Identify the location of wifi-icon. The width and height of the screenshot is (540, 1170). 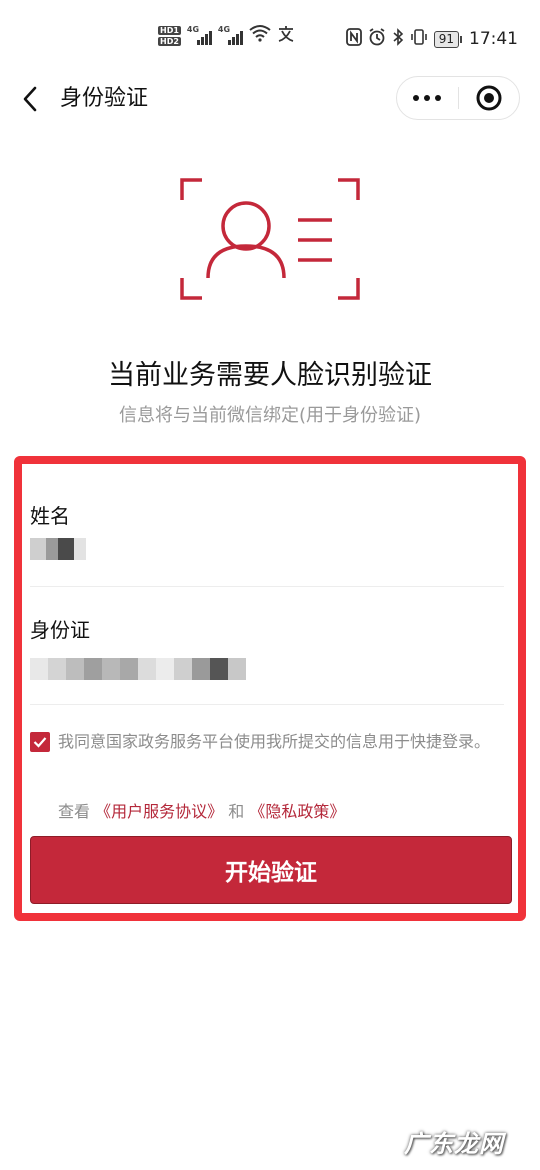
(260, 35).